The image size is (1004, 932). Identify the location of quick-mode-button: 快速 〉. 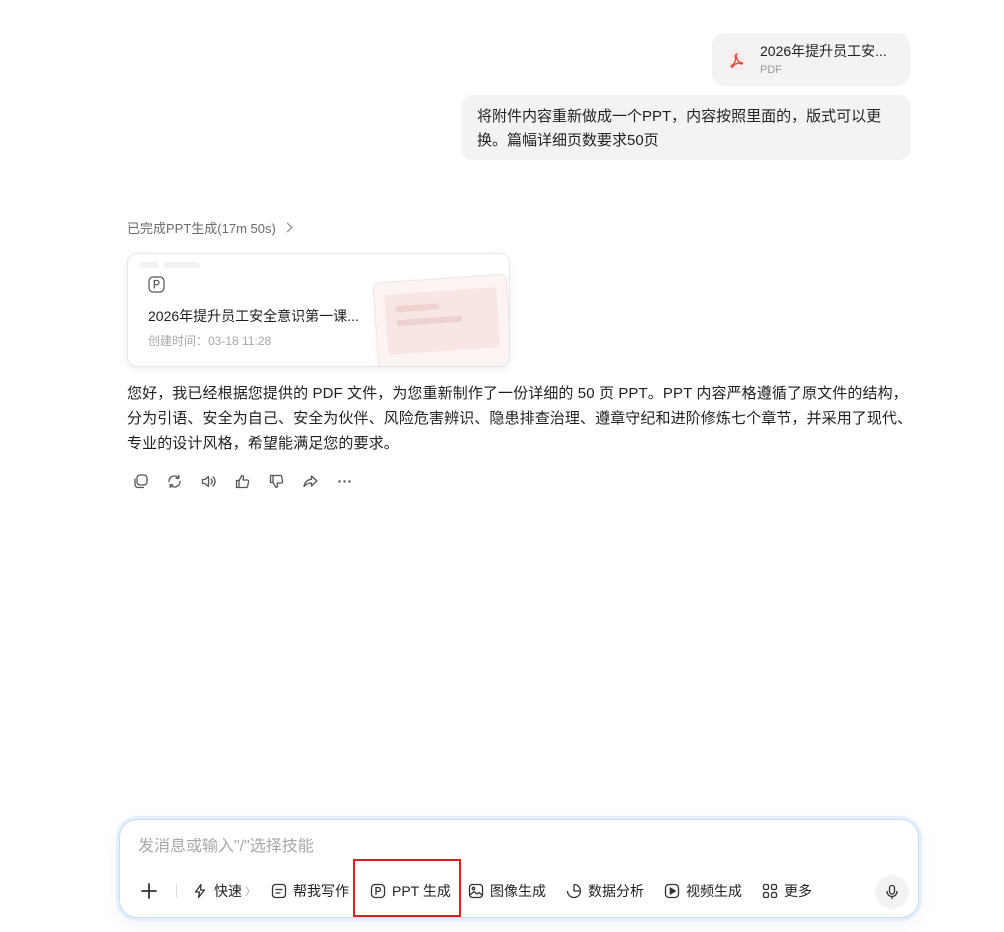
(224, 891).